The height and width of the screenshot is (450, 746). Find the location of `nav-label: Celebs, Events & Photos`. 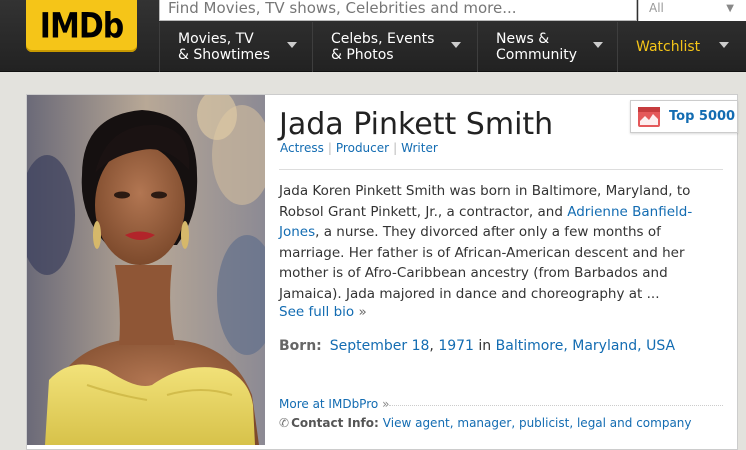

nav-label: Celebs, Events & Photos is located at coordinates (383, 47).